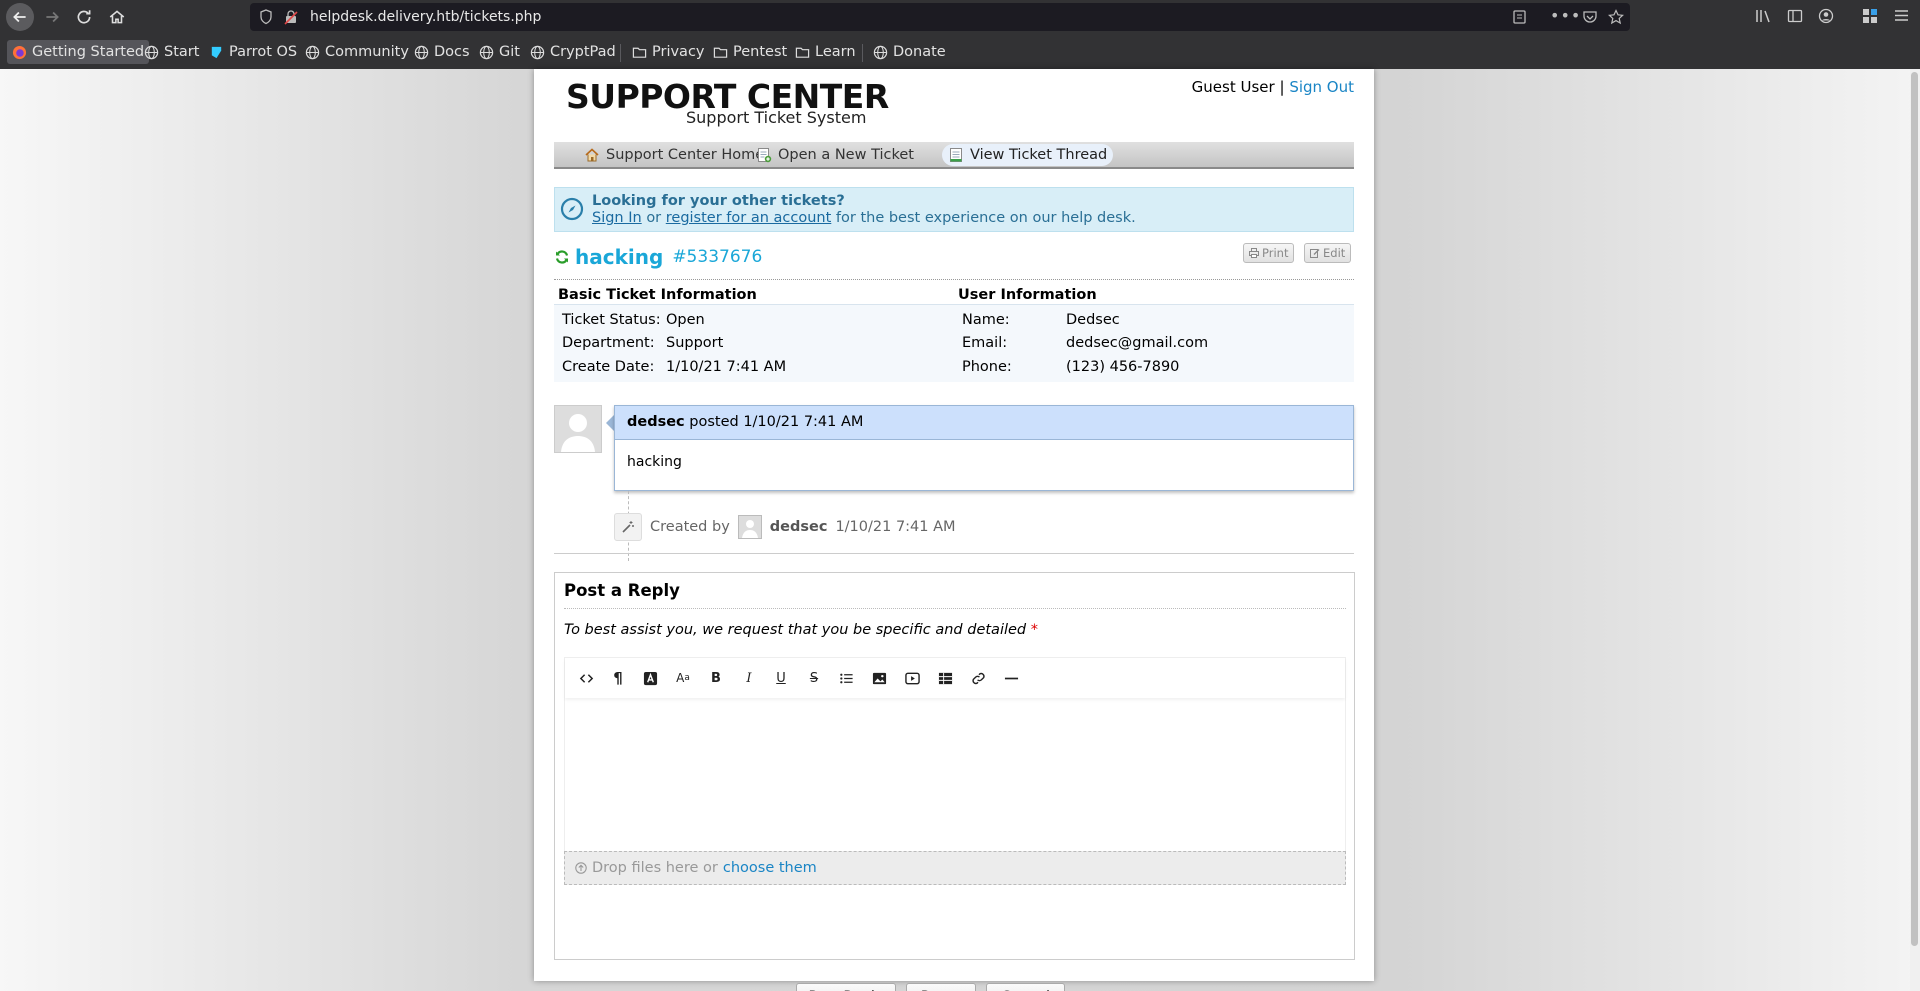 The height and width of the screenshot is (991, 1920). Describe the element at coordinates (846, 987) in the screenshot. I see `post-reply-button: Post Reply` at that location.